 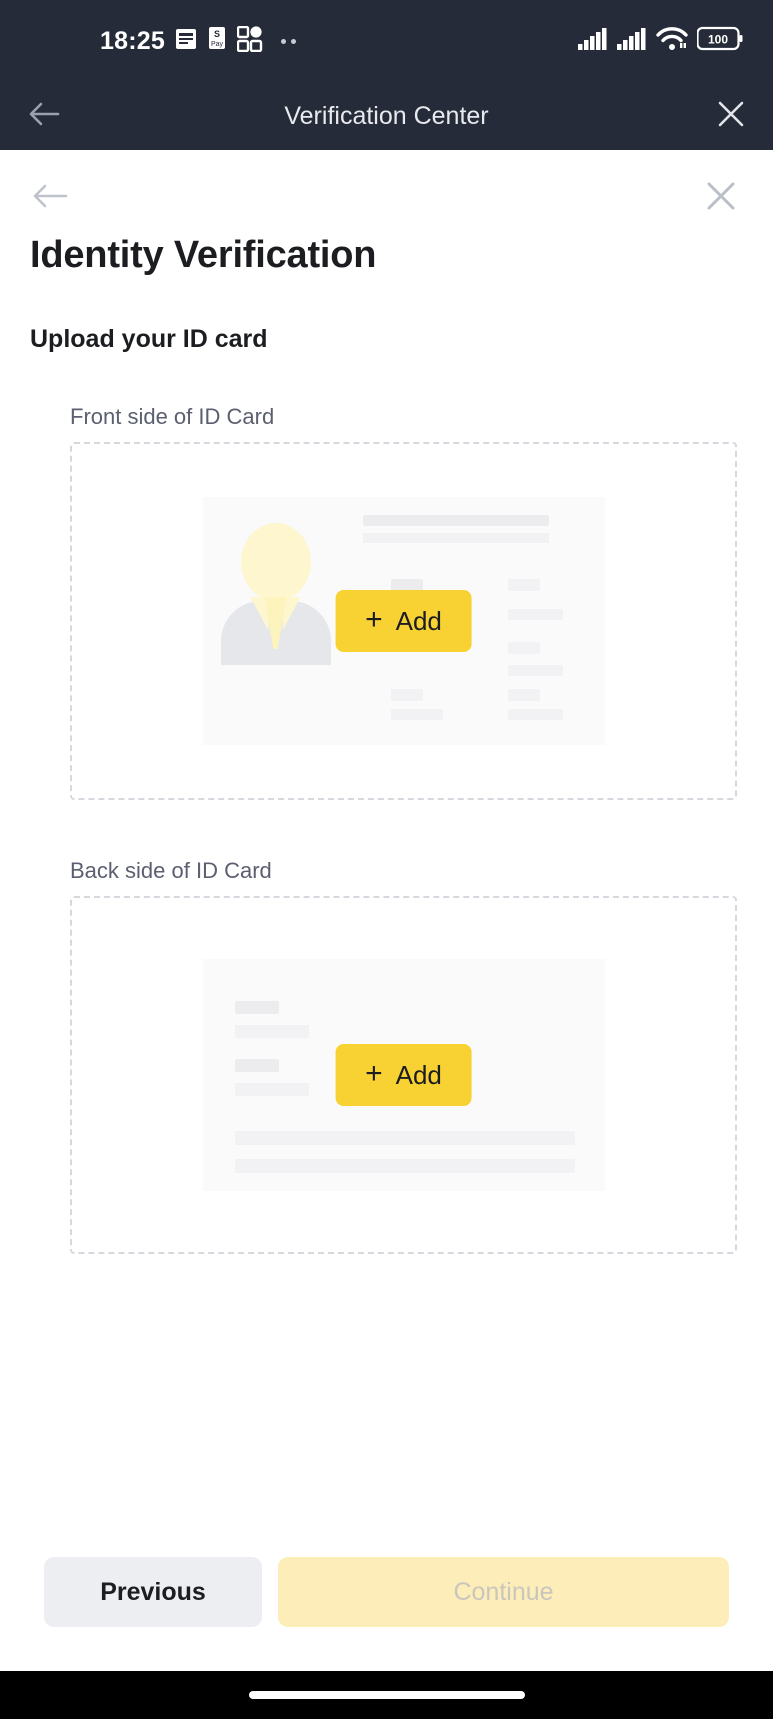 I want to click on svg-text: Pay, so click(x=217, y=44).